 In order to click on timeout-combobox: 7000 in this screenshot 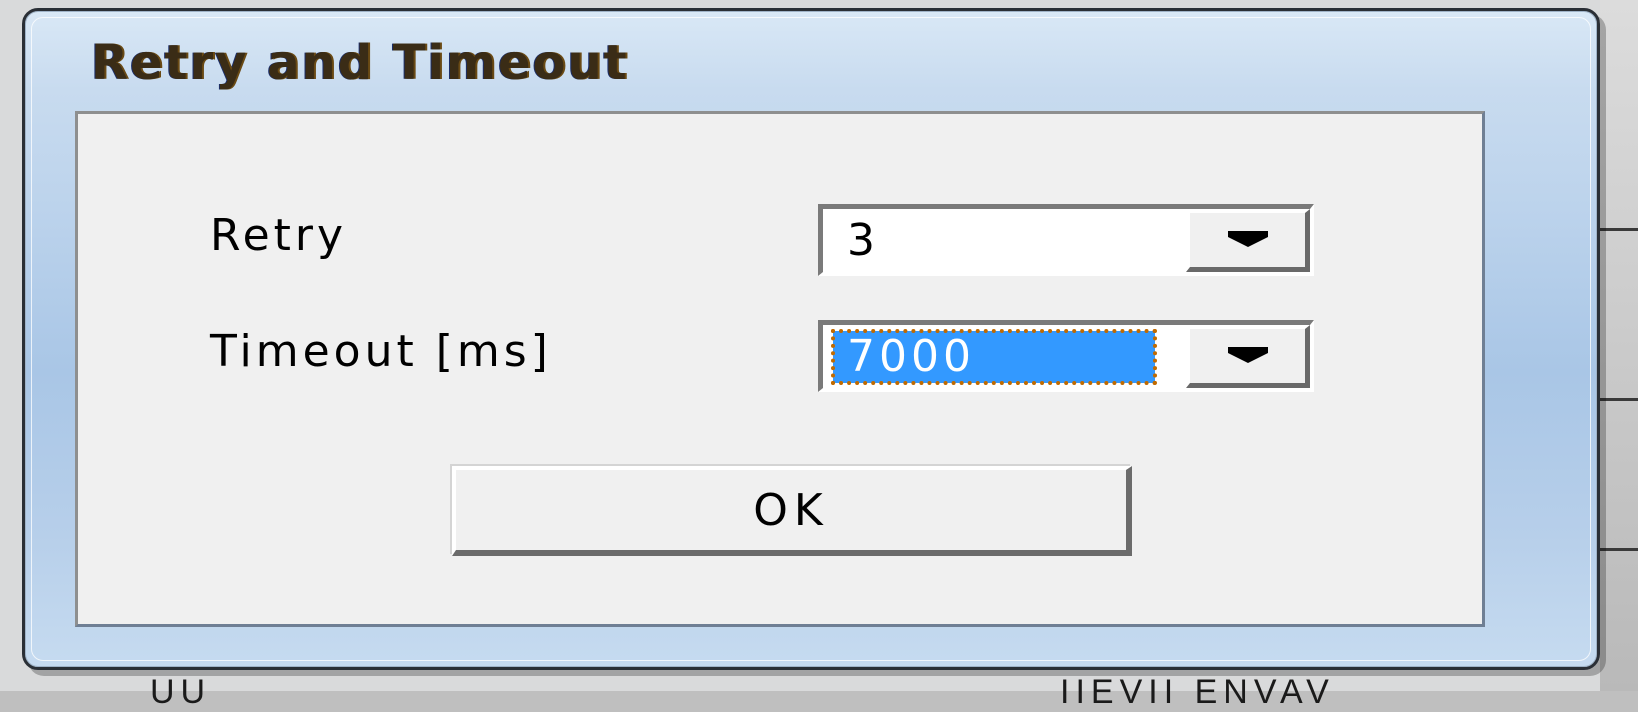, I will do `click(1066, 356)`.